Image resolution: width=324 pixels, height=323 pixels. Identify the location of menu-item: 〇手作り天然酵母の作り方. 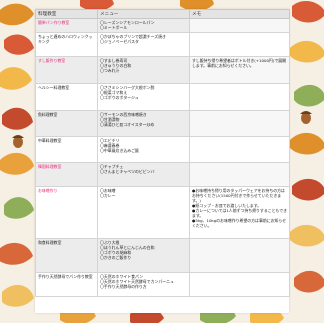
(123, 286).